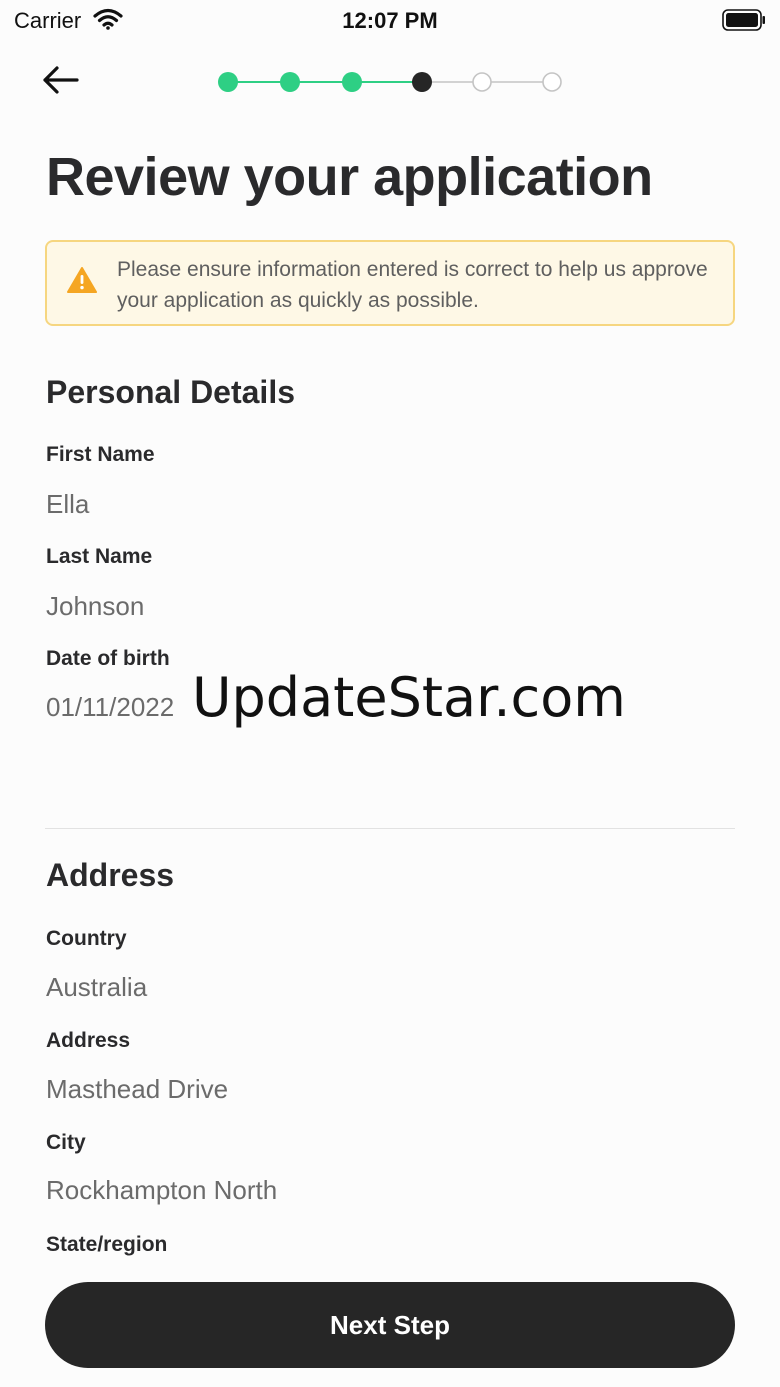 This screenshot has width=780, height=1387. I want to click on state-region-label: State/region, so click(107, 1244).